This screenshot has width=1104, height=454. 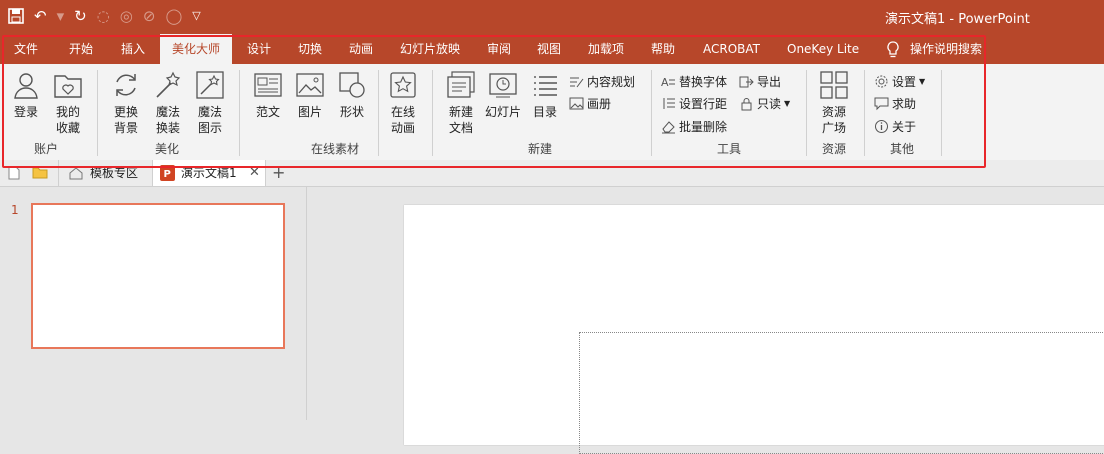 I want to click on line-spacing-icon, so click(x=669, y=103).